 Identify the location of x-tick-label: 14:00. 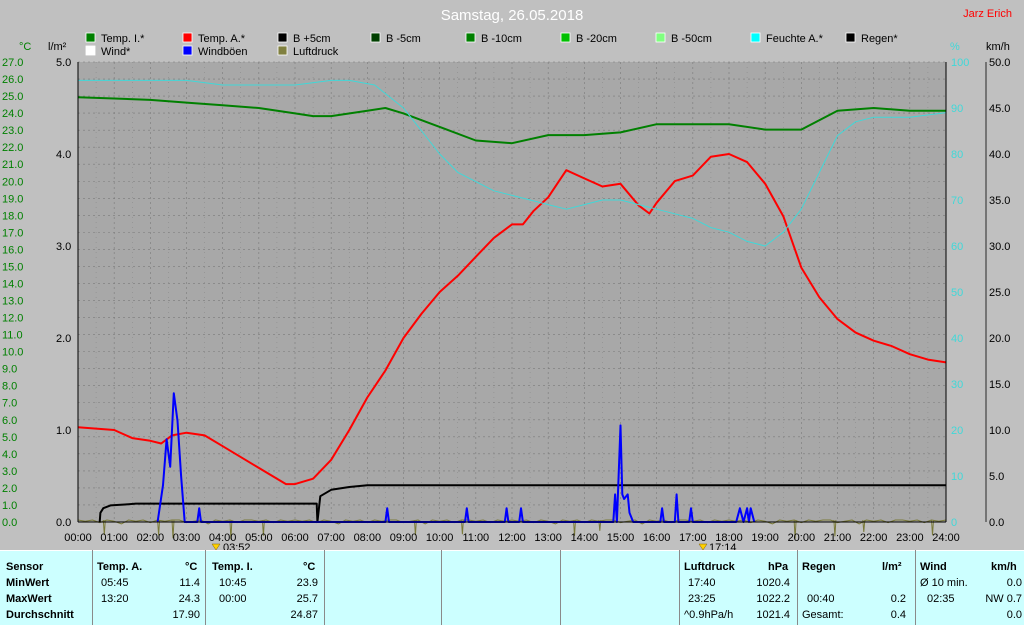
(585, 538).